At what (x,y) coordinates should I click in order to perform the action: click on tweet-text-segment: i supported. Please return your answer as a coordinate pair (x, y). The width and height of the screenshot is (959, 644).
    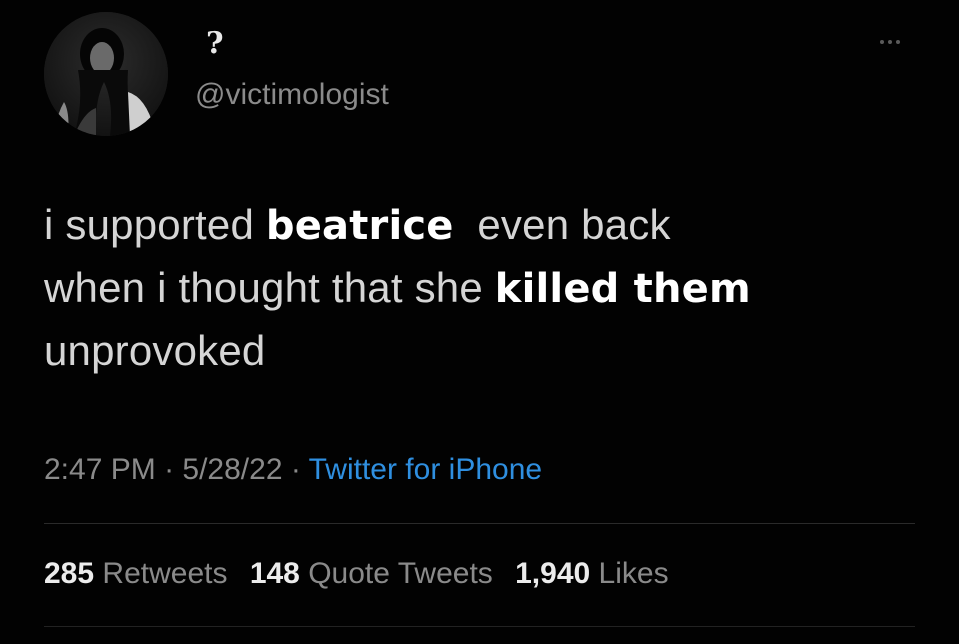
    Looking at the image, I should click on (155, 224).